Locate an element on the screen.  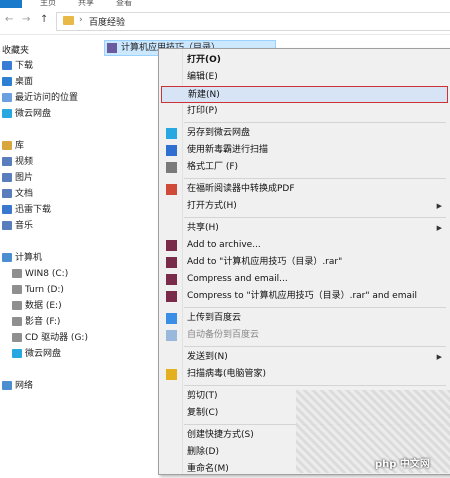
menu-item: 打开(O) is located at coordinates (304, 60).